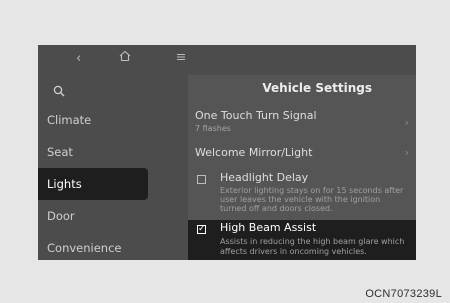 This screenshot has width=450, height=303. I want to click on setting-title: One Touch Turn Signal, so click(256, 115).